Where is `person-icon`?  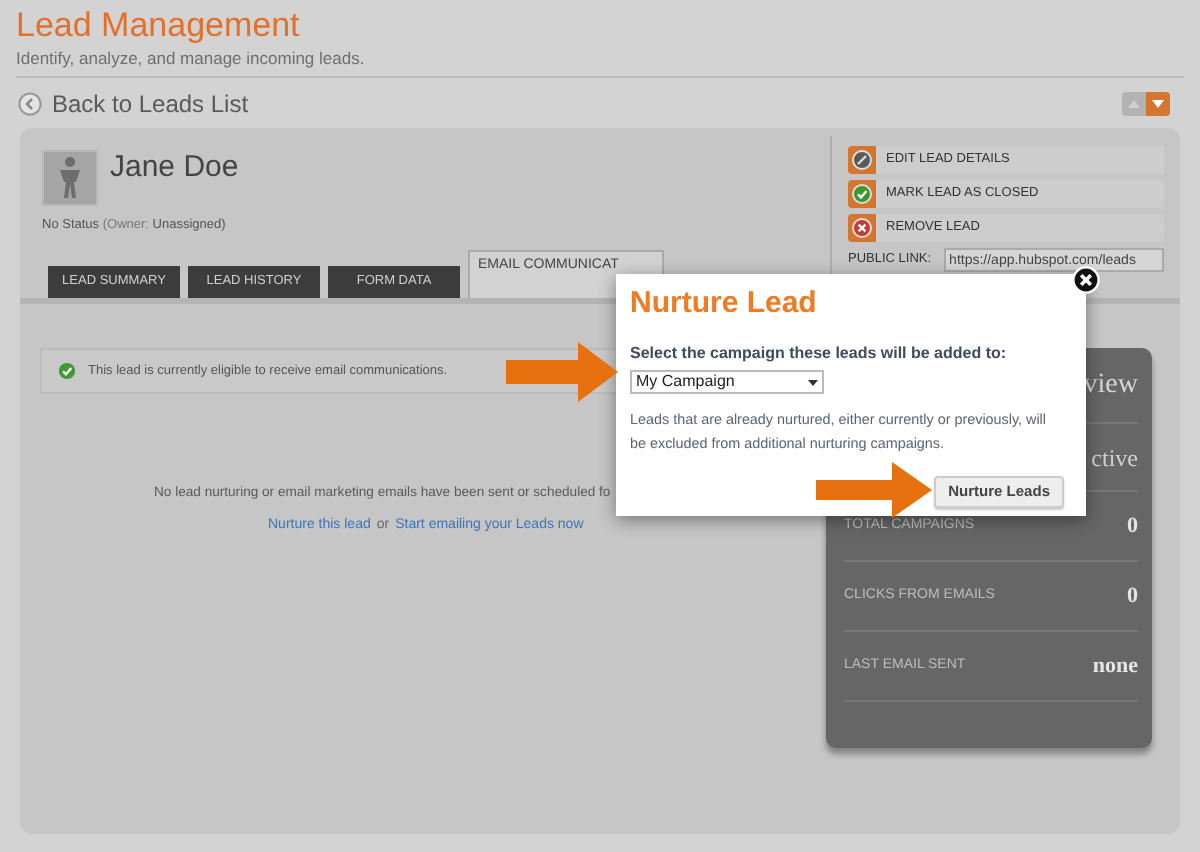
person-icon is located at coordinates (70, 178).